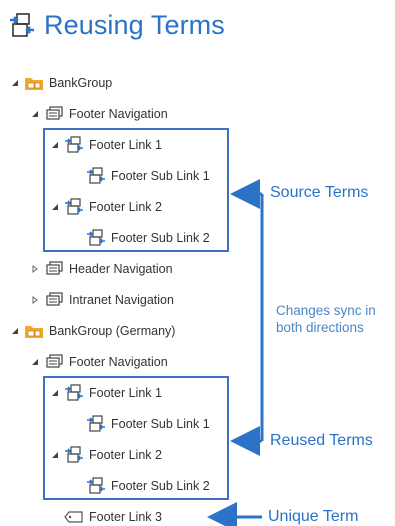 The height and width of the screenshot is (526, 395). I want to click on tree-label: Footer Link 3, so click(125, 517).